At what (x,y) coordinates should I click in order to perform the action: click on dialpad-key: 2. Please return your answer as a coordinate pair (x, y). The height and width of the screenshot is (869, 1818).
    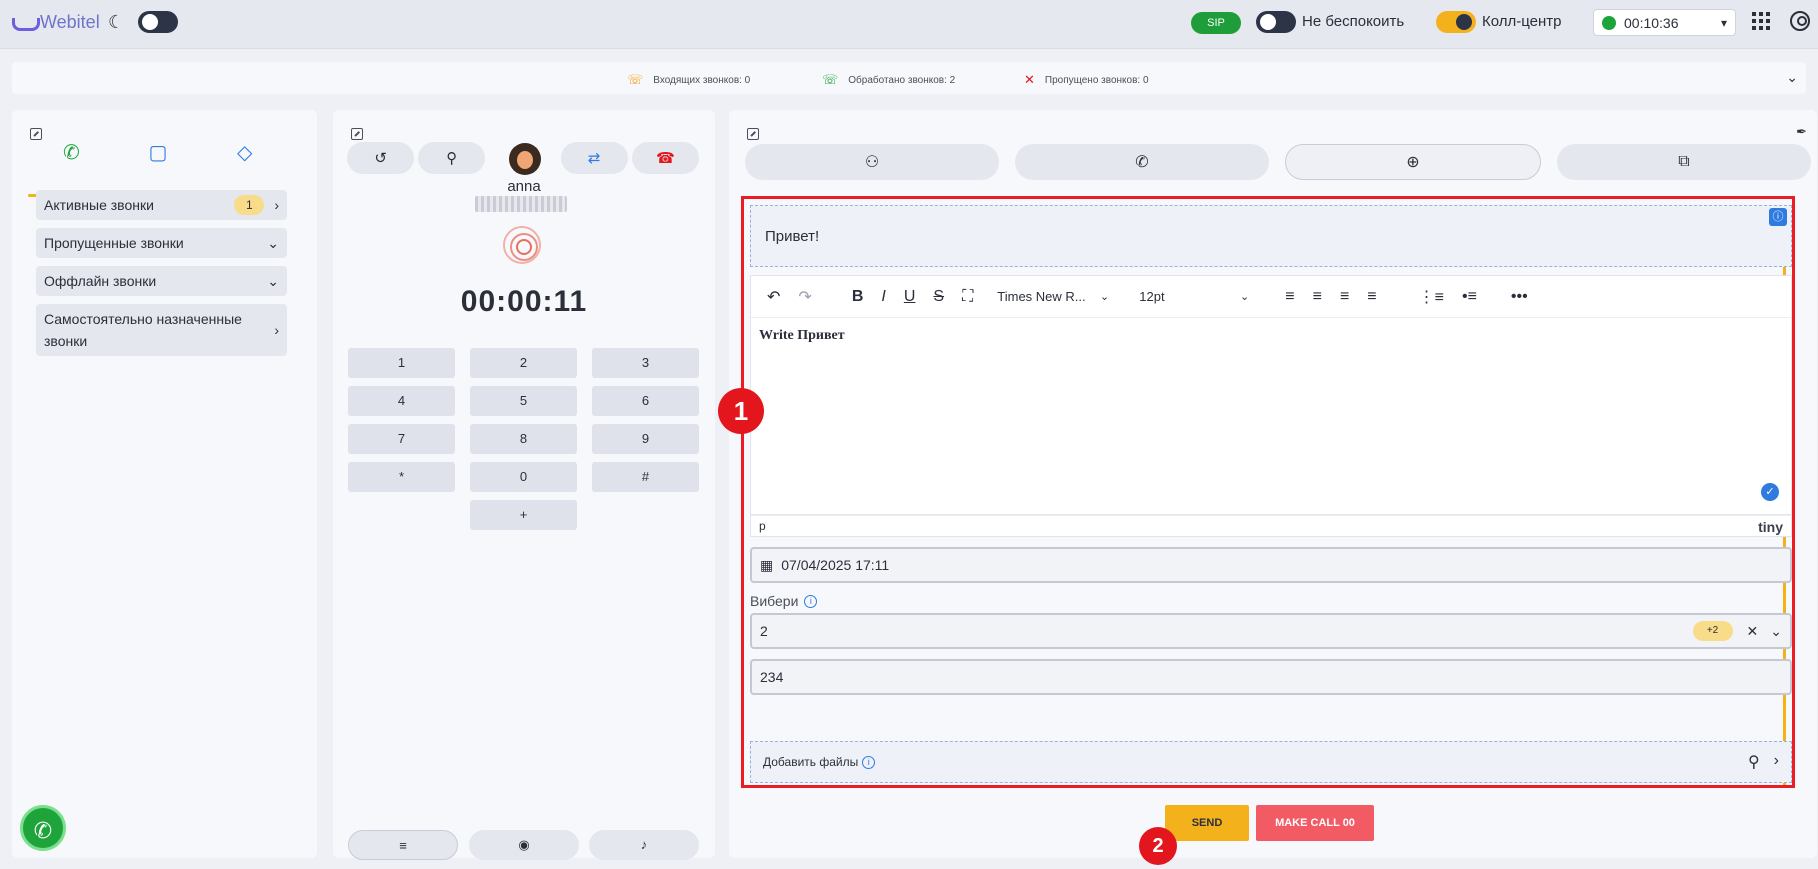
    Looking at the image, I should click on (523, 363).